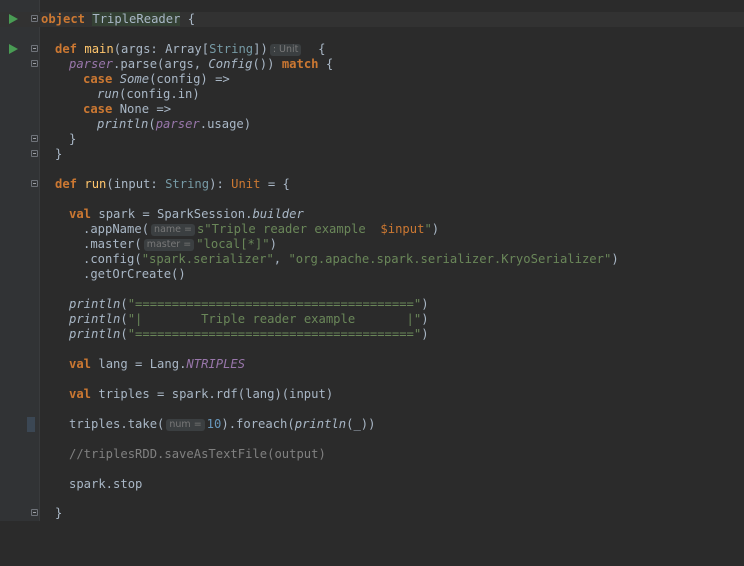 The width and height of the screenshot is (744, 566). I want to click on code-line: spark.stop, so click(372, 484).